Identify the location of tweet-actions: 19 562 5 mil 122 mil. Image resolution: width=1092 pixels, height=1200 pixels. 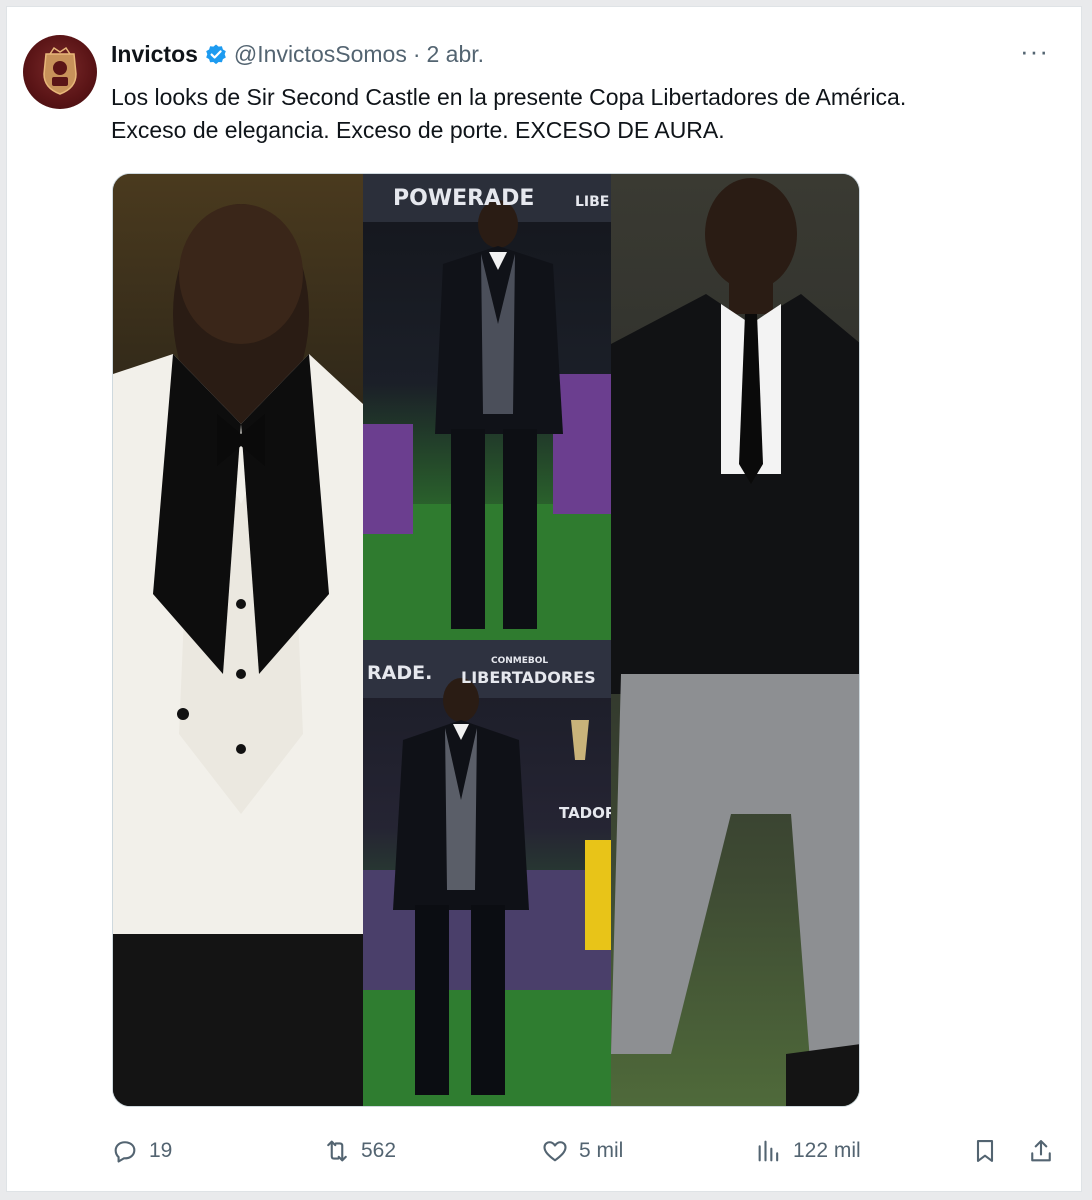
(586, 1151).